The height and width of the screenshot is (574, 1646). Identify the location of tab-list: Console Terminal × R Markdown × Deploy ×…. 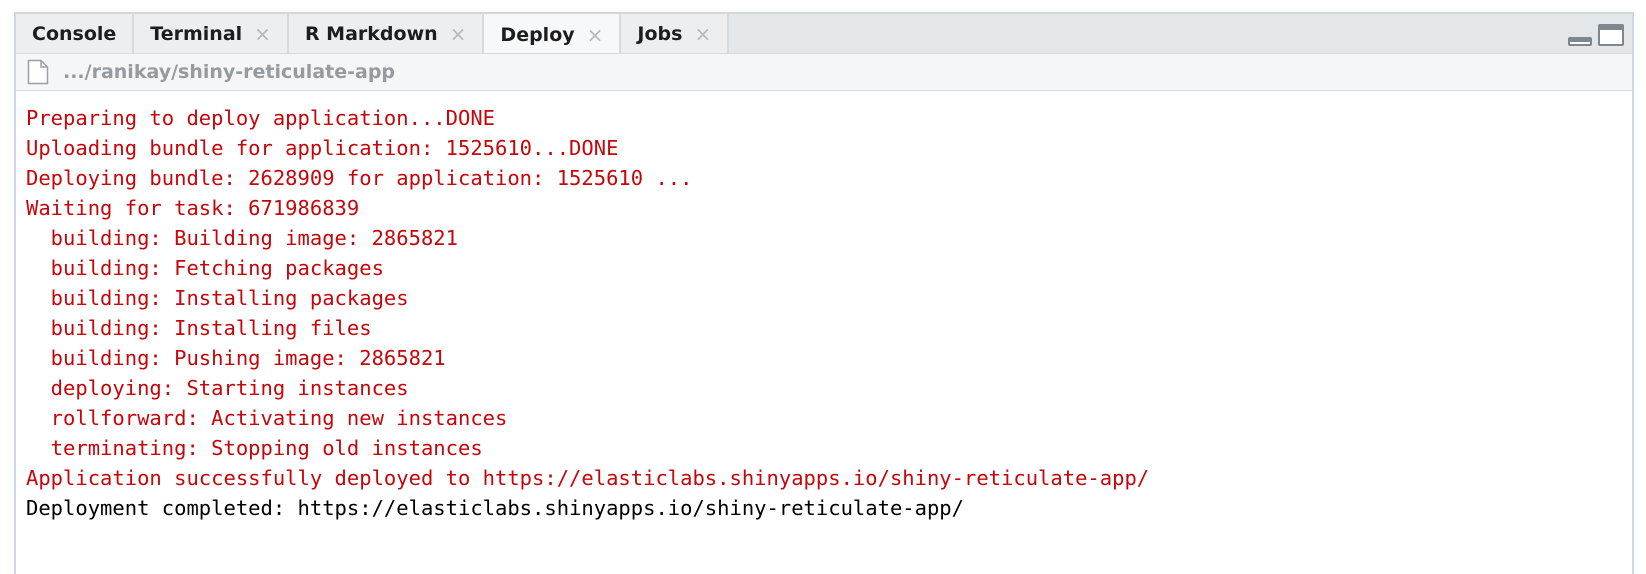
(373, 34).